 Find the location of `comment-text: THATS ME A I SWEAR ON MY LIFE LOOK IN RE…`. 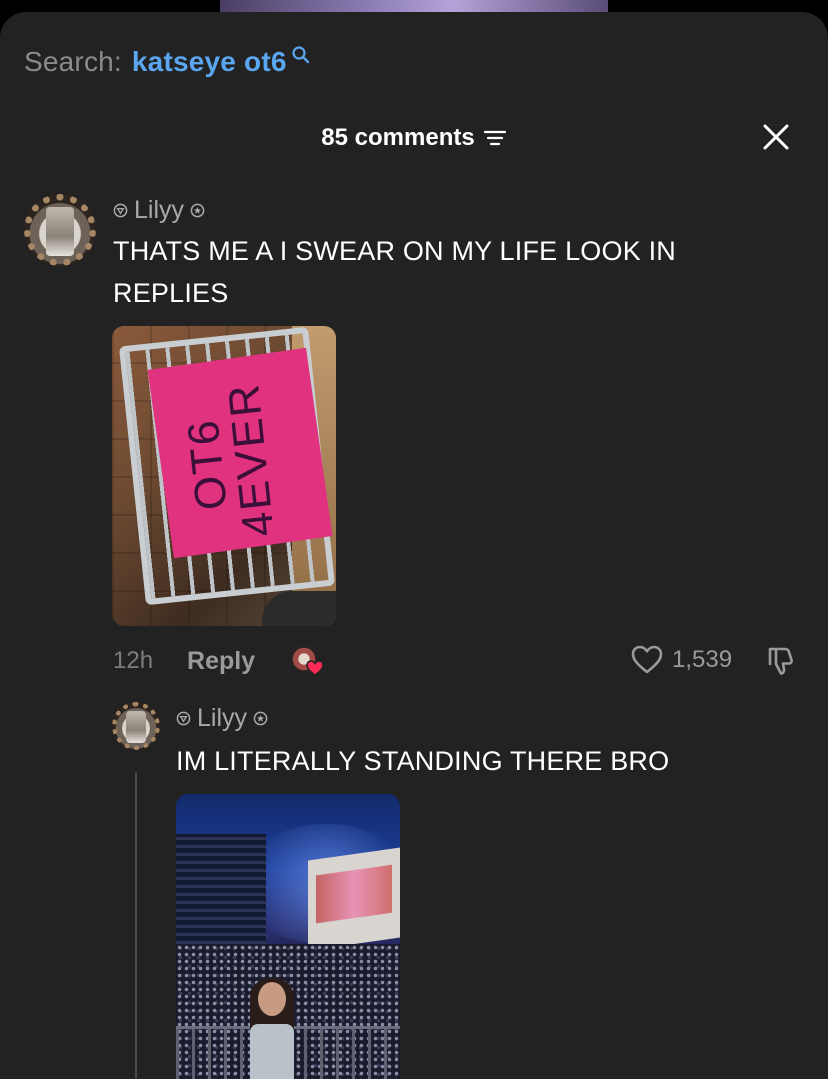

comment-text: THATS ME A I SWEAR ON MY LIFE LOOK IN RE… is located at coordinates (458, 272).